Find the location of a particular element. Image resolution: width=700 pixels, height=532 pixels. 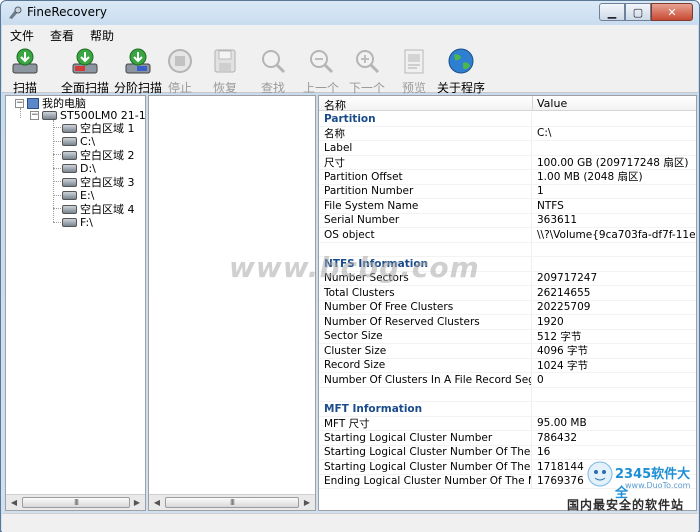

property-row: Record Size 1024 字节 is located at coordinates (507, 365).